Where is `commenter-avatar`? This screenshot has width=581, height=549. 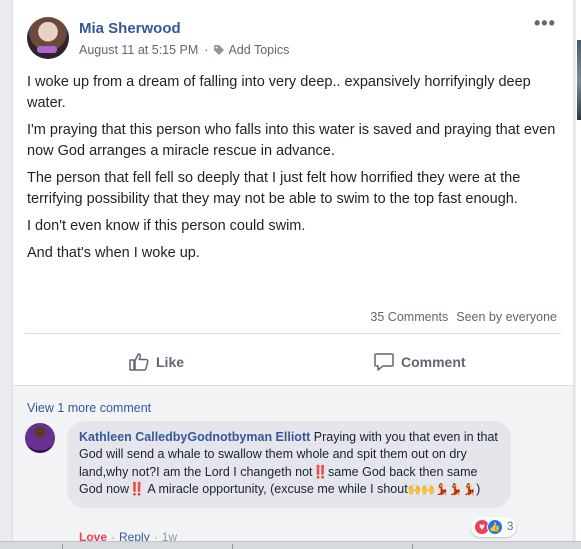
commenter-avatar is located at coordinates (40, 438).